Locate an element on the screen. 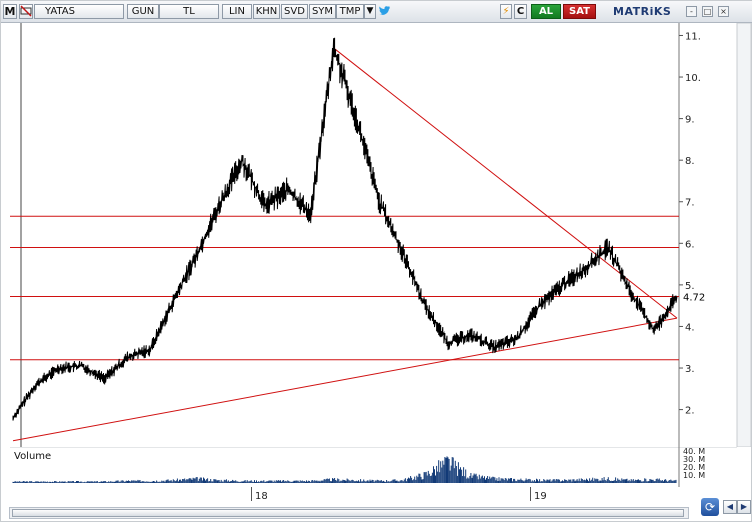 Image resolution: width=752 pixels, height=522 pixels. volume-panel: Volume 40. M 30. M 20. M 10. M is located at coordinates (376, 466).